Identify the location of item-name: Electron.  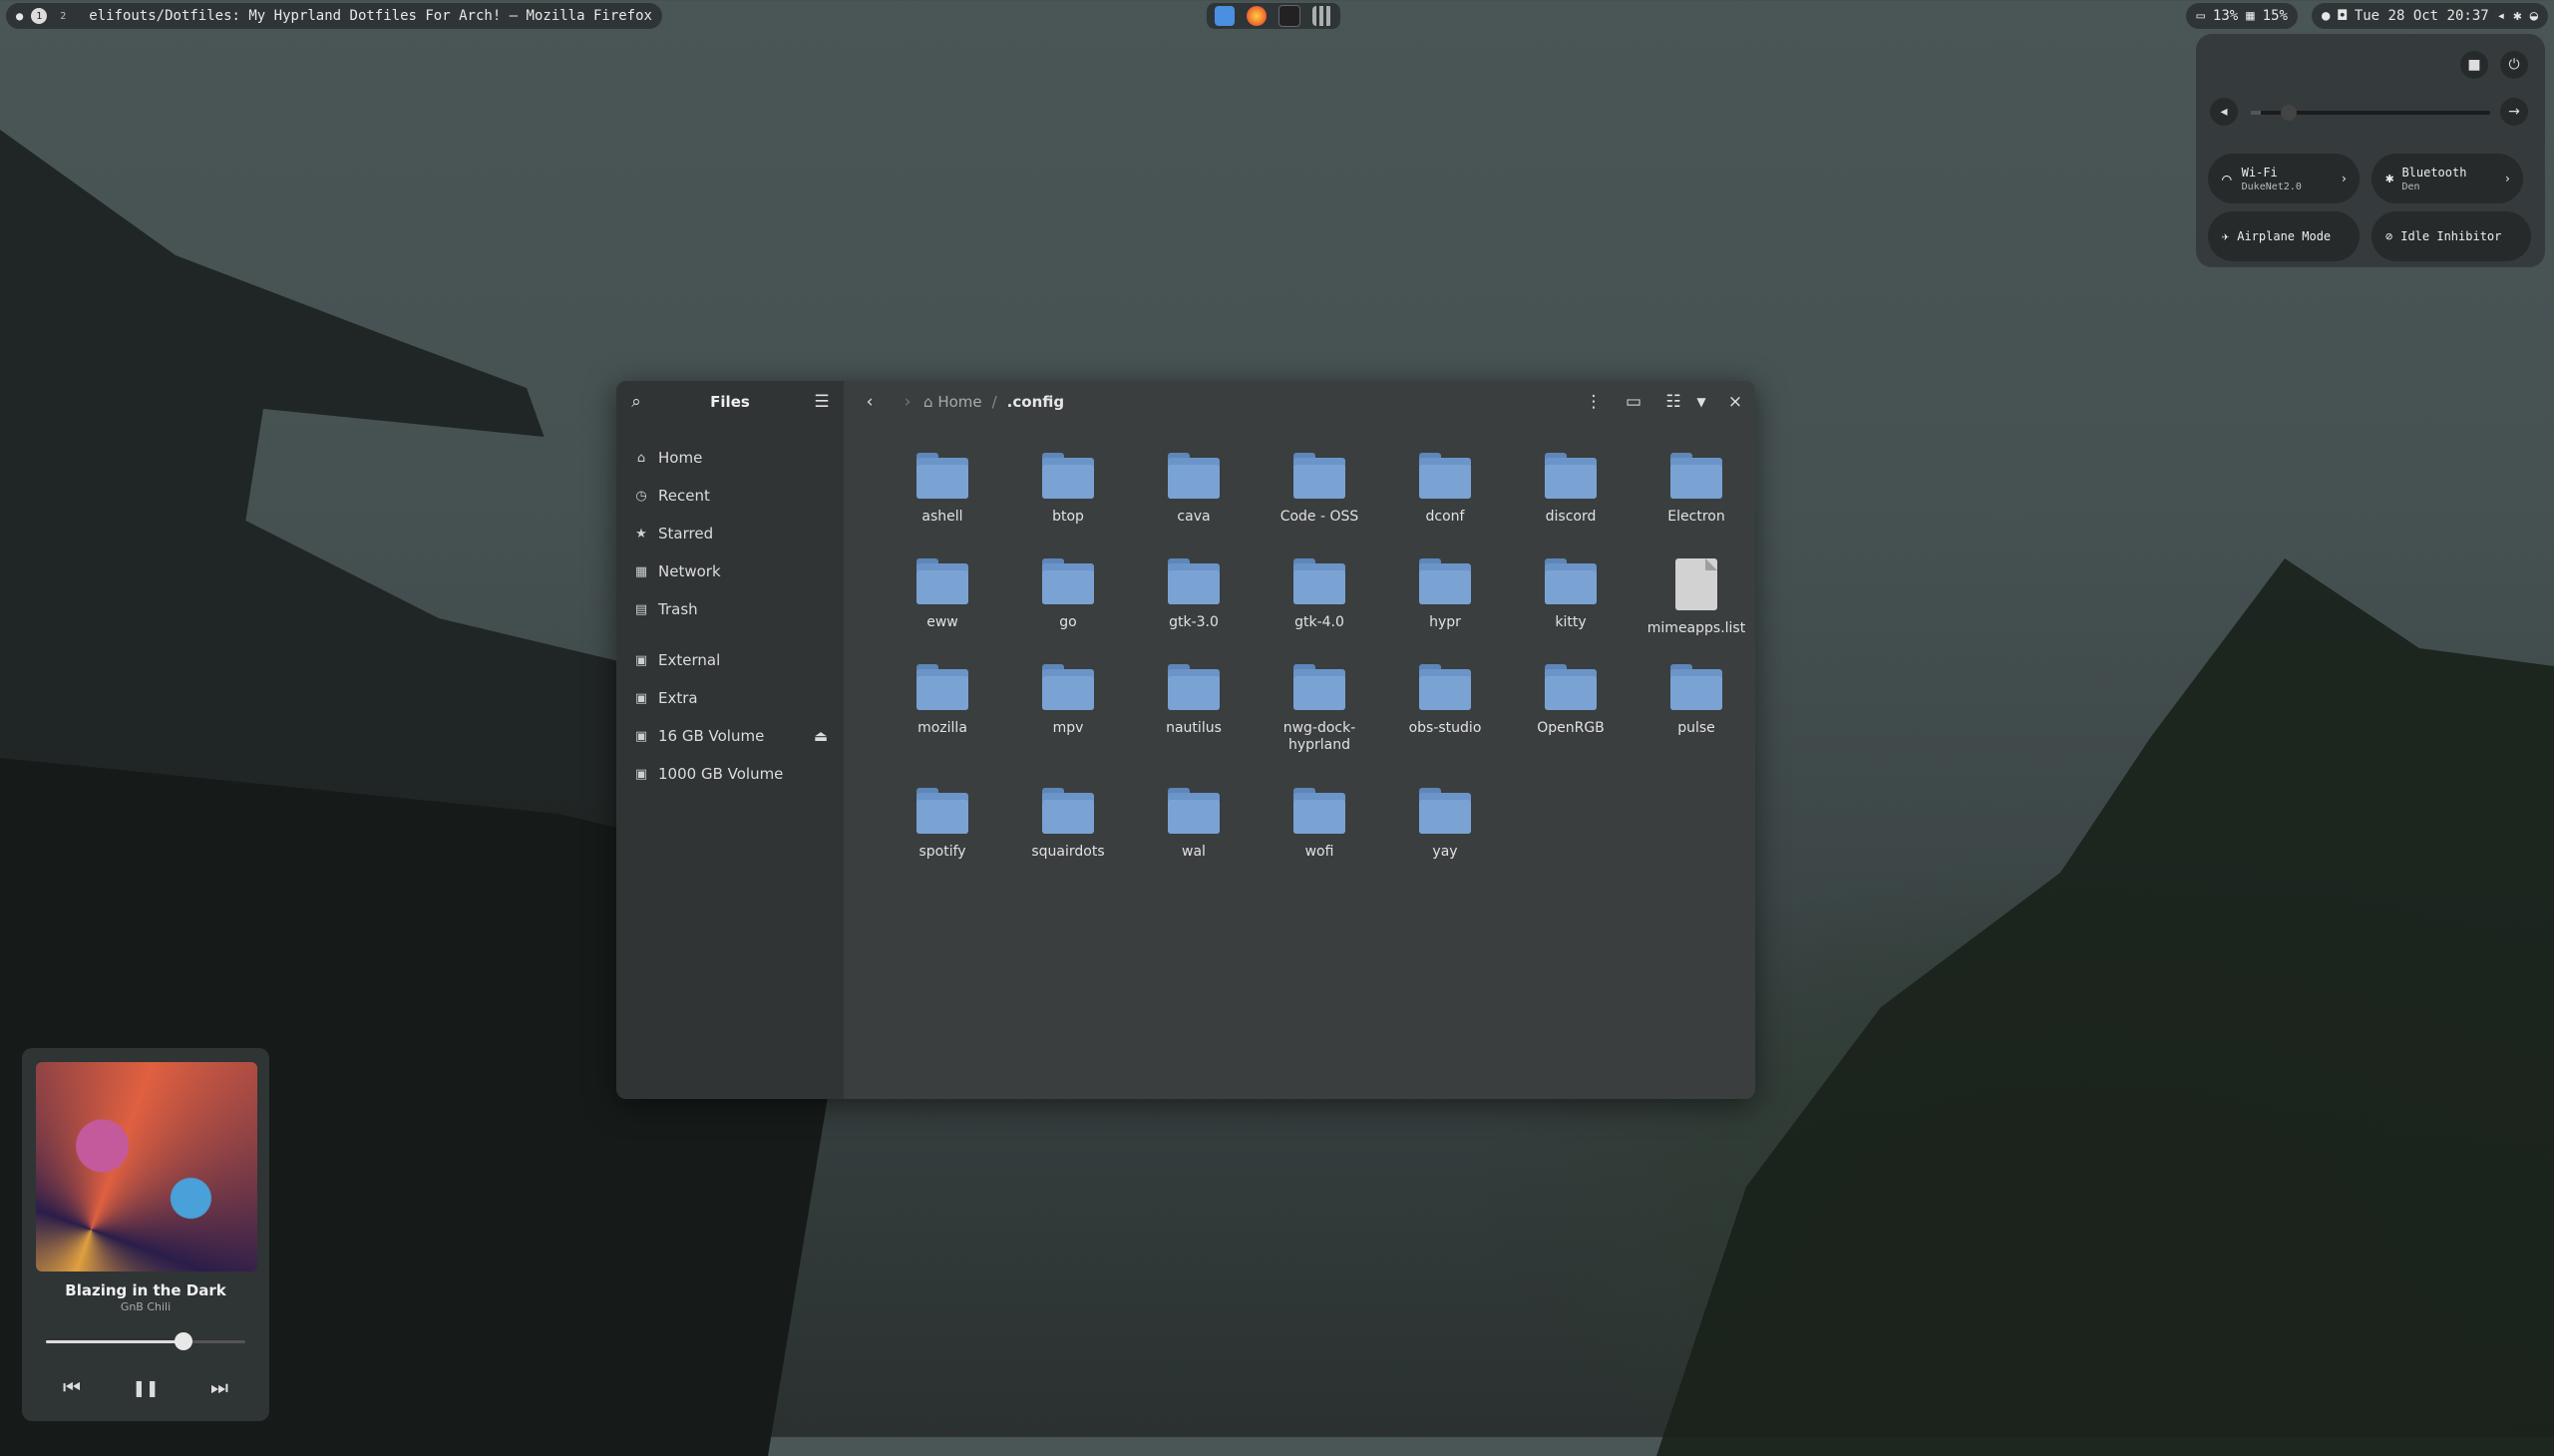
(1696, 517).